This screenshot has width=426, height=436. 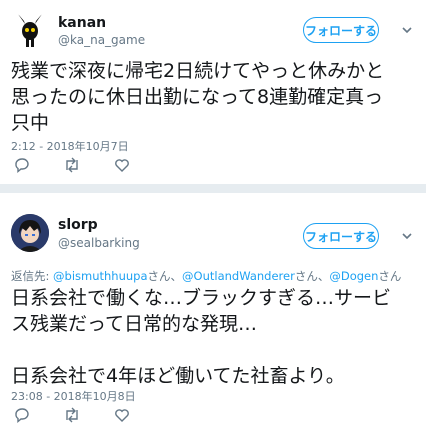 I want to click on user-handle: @sealbarking, so click(x=99, y=243).